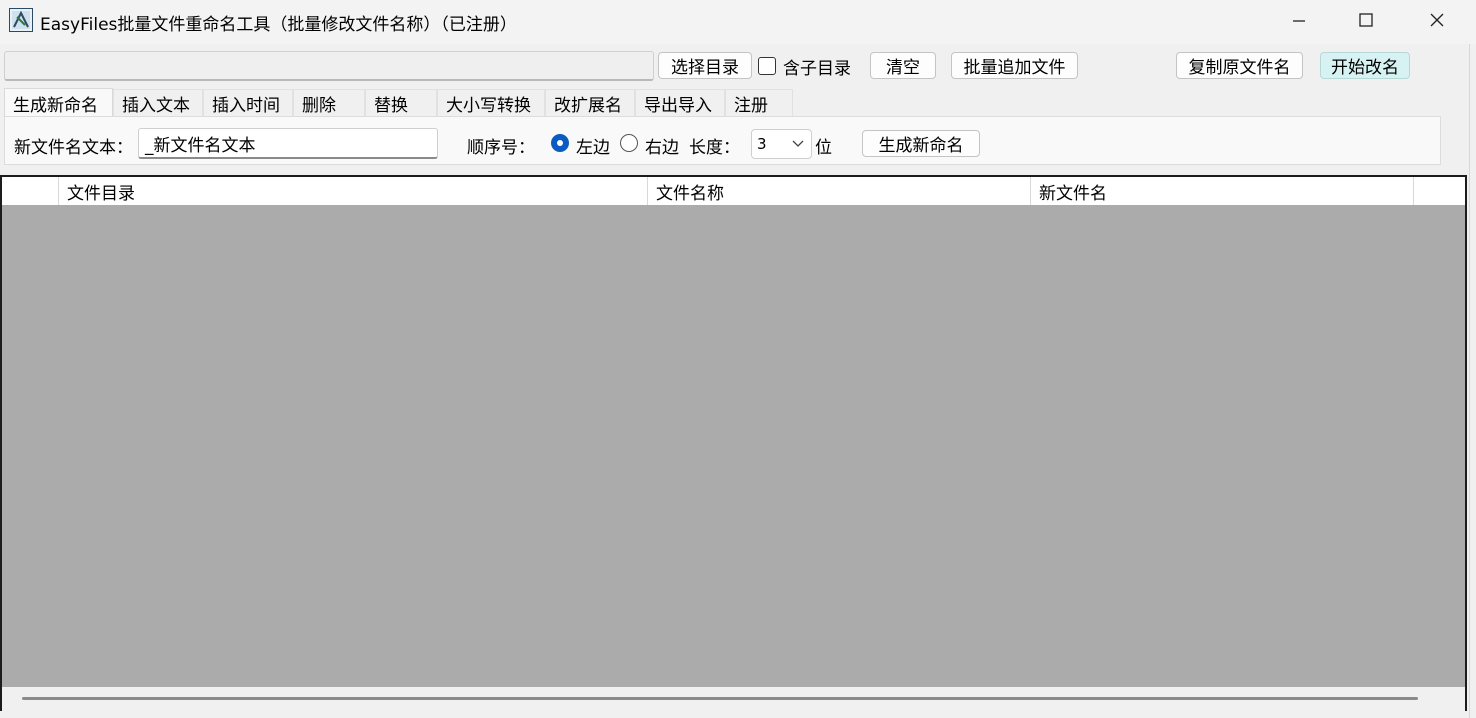 This screenshot has height=718, width=1476. Describe the element at coordinates (329, 103) in the screenshot. I see `tab-delete: 删除` at that location.